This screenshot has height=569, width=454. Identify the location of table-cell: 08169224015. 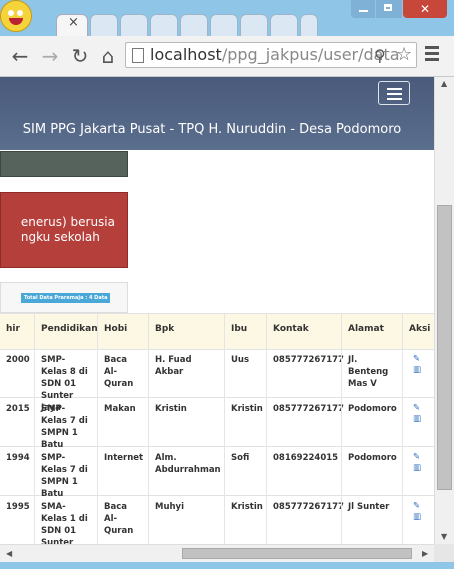
(303, 470).